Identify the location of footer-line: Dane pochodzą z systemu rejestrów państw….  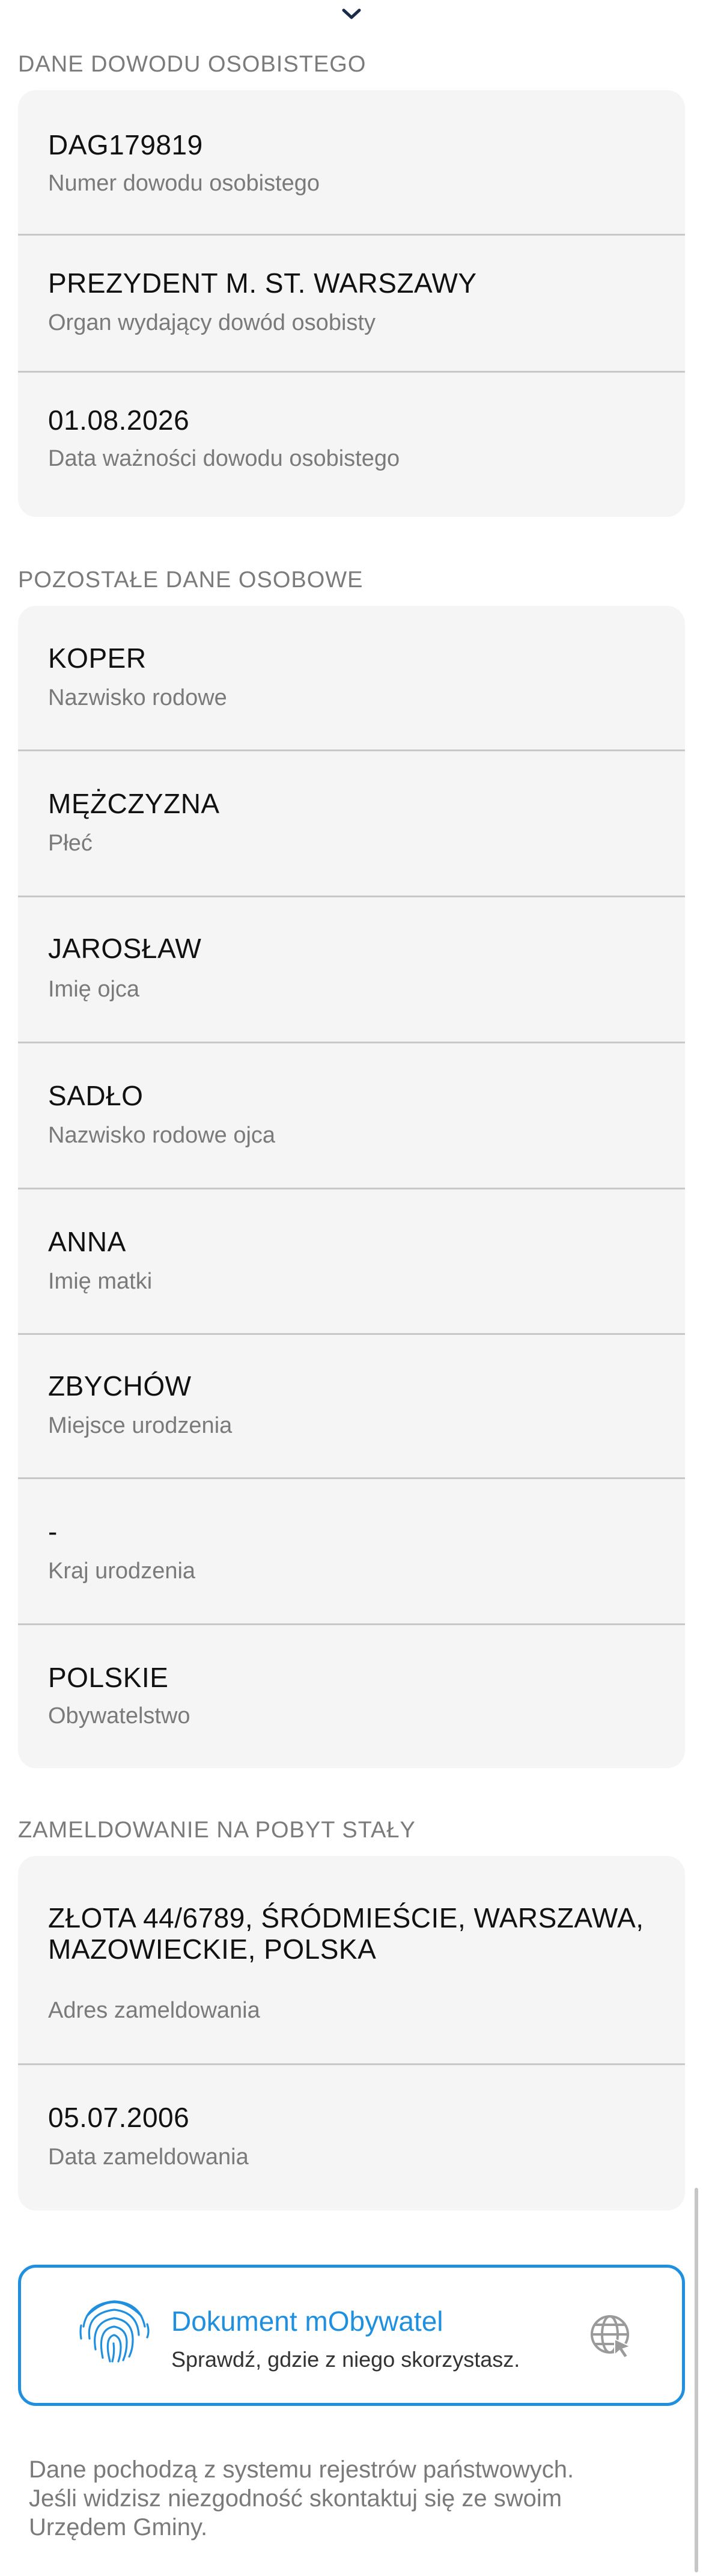
(301, 2469).